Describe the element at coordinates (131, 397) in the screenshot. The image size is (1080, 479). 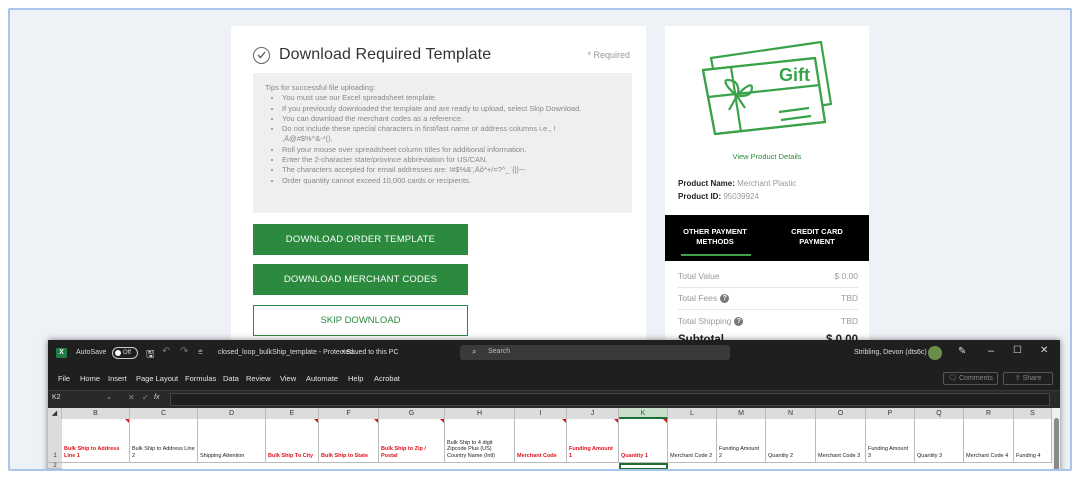
I see `cancel-icon: ✕` at that location.